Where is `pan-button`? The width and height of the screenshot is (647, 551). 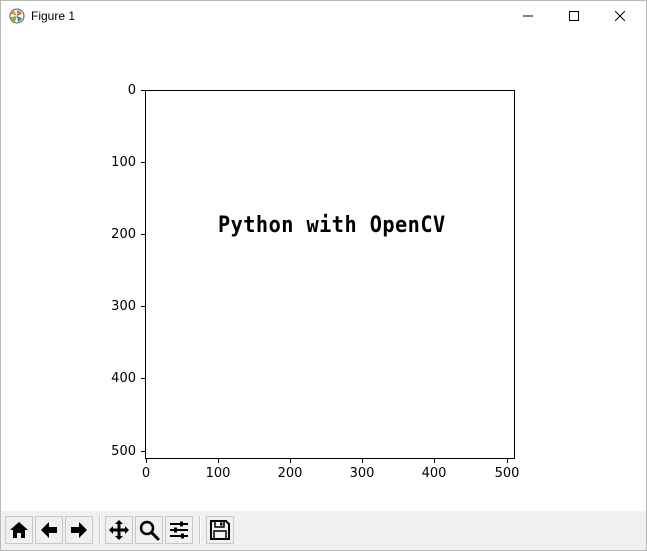
pan-button is located at coordinates (119, 530).